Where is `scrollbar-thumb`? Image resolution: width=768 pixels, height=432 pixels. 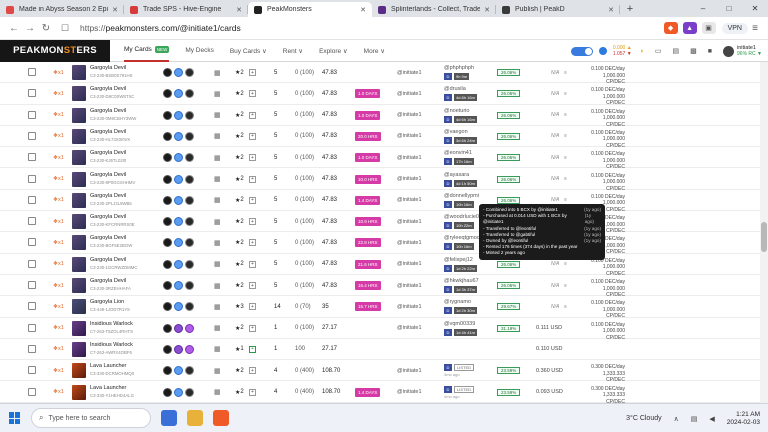 scrollbar-thumb is located at coordinates (764, 237).